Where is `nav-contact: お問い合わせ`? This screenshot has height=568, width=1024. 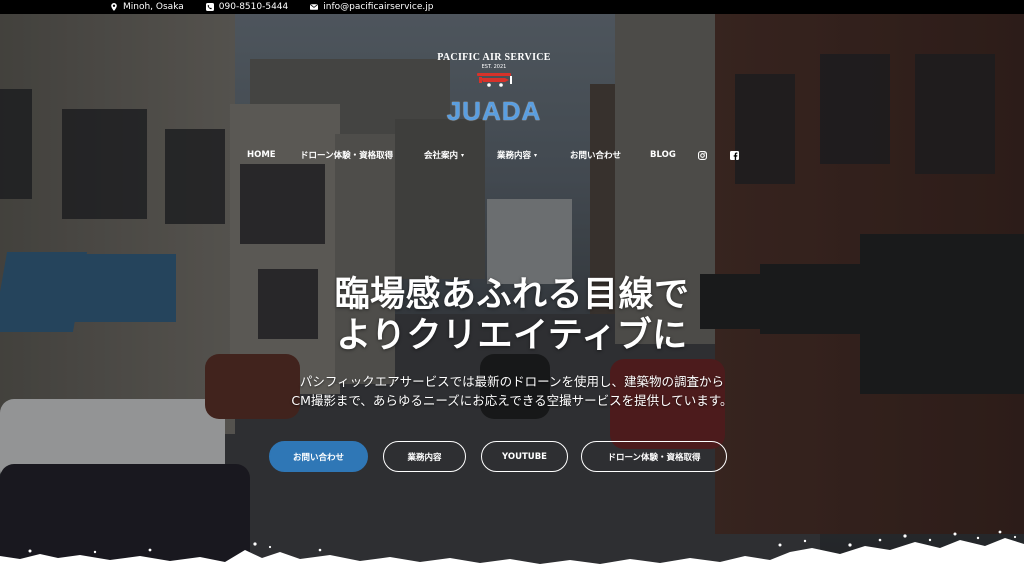 nav-contact: お問い合わせ is located at coordinates (610, 155).